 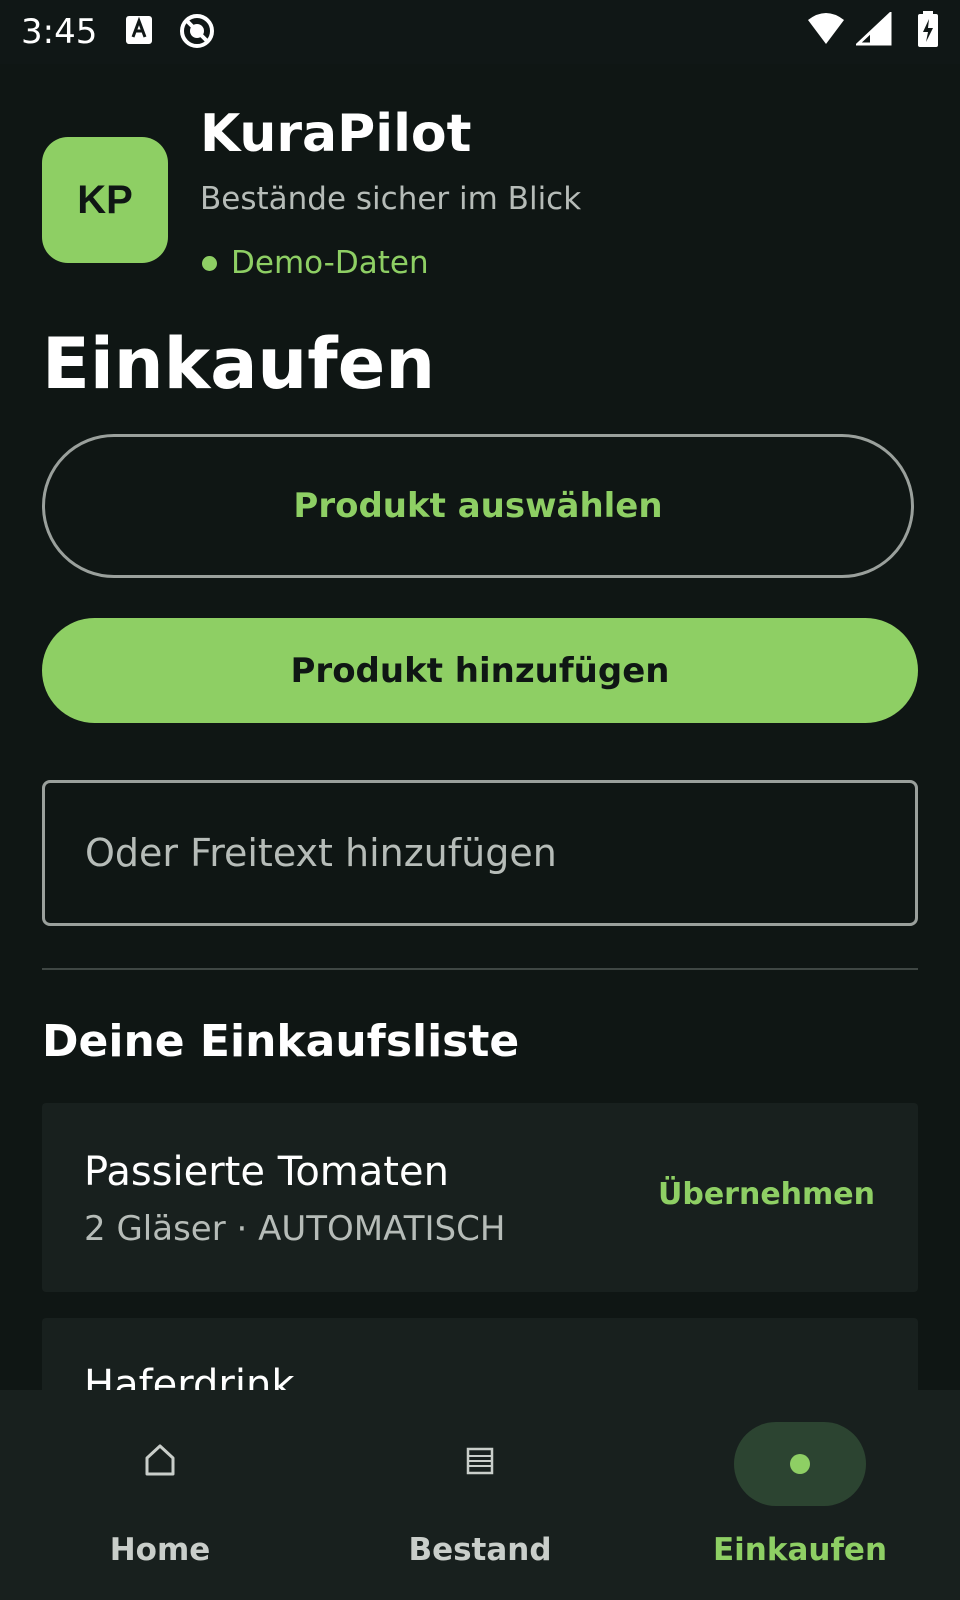 What do you see at coordinates (105, 200) in the screenshot?
I see `app-logo: KP` at bounding box center [105, 200].